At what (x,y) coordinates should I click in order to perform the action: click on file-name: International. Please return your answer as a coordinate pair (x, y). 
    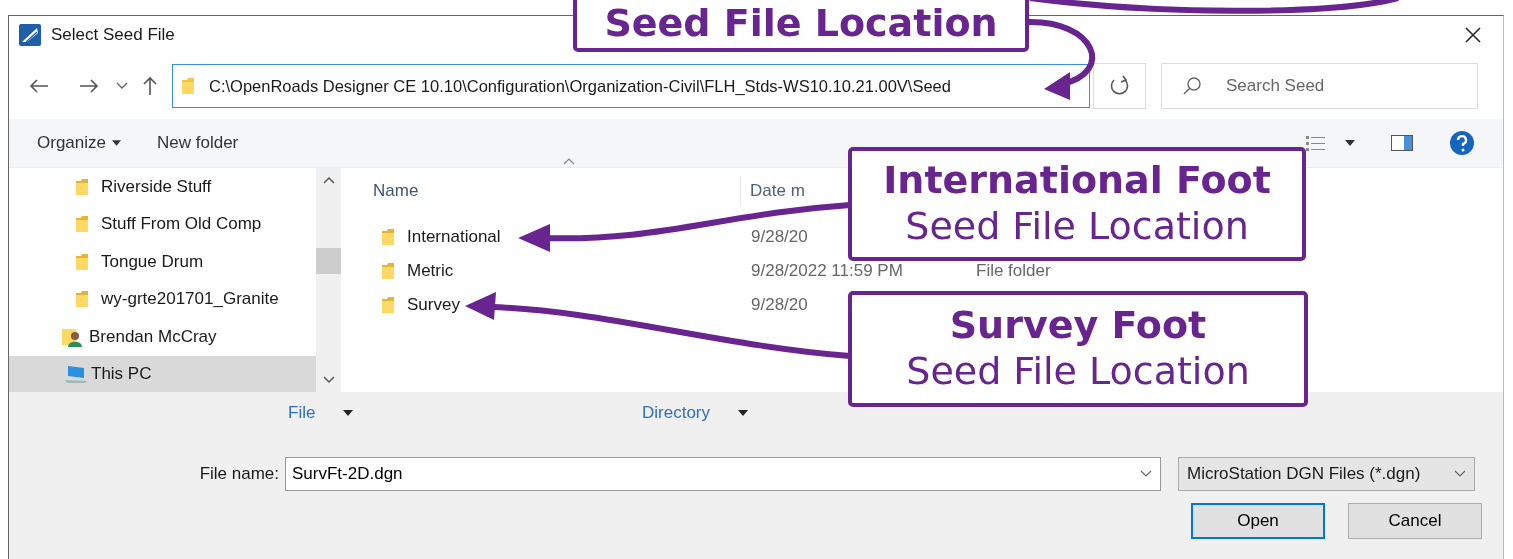
    Looking at the image, I should click on (454, 237).